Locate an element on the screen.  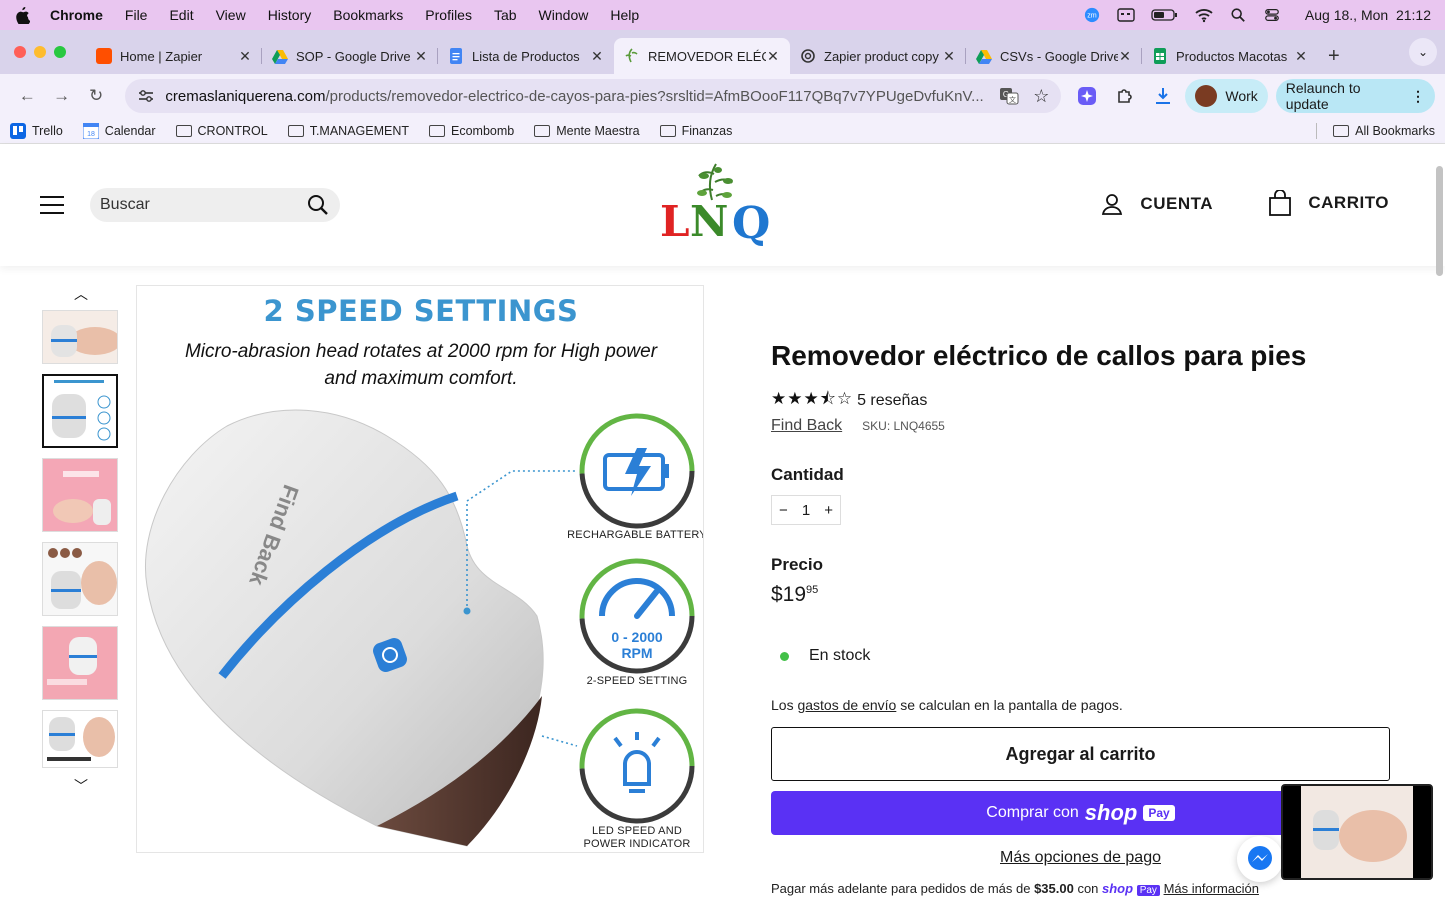
search-icon is located at coordinates (318, 205).